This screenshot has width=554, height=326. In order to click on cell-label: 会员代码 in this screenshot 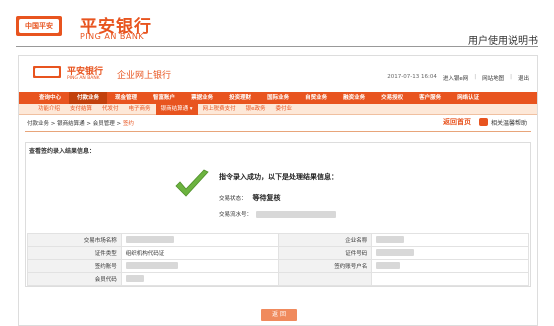, I will do `click(74, 279)`.